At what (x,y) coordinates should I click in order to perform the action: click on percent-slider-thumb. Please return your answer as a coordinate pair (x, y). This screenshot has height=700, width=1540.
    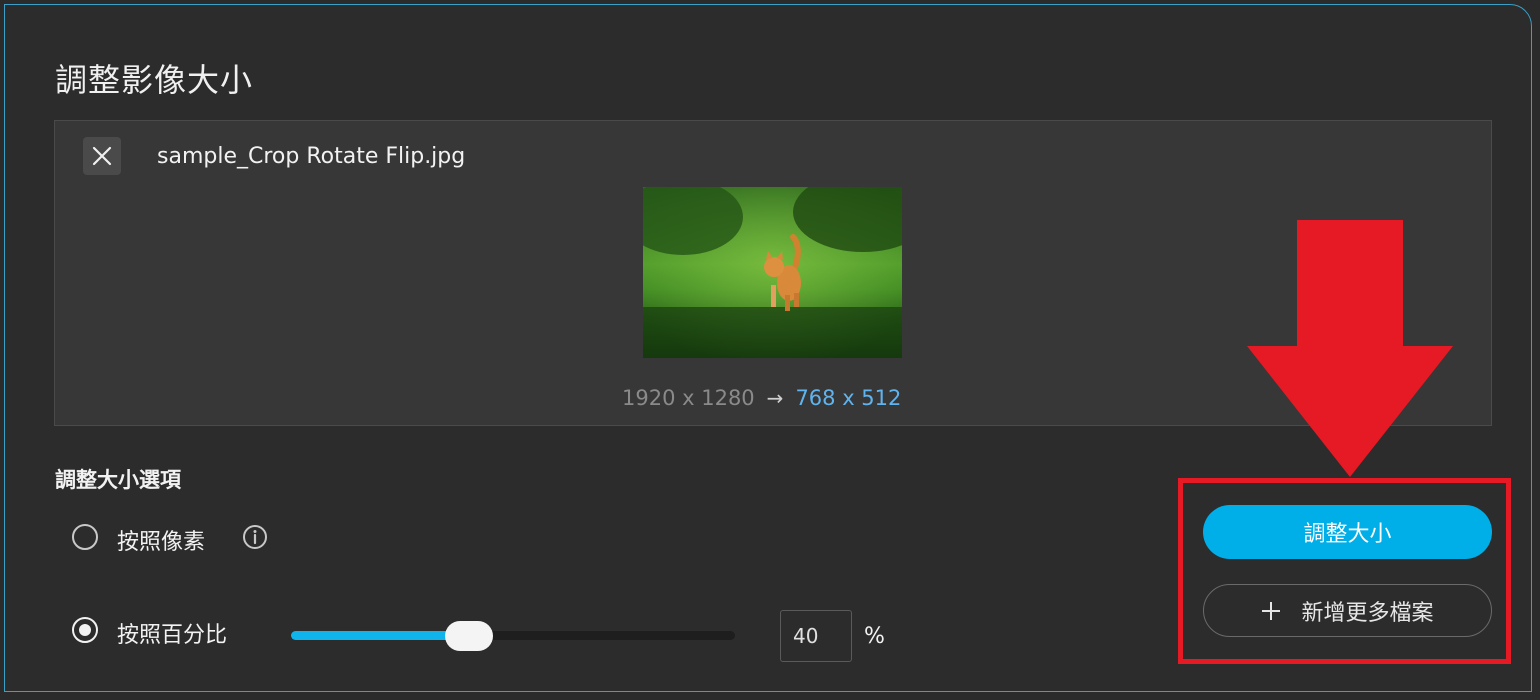
    Looking at the image, I should click on (468, 636).